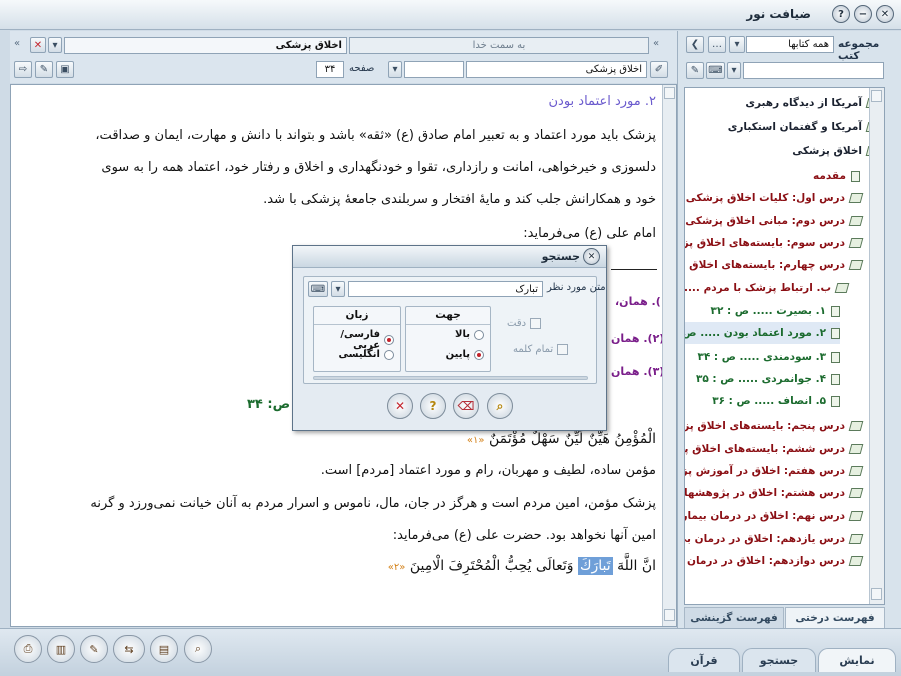 This screenshot has width=901, height=676. I want to click on dialog-close-icon: ✕, so click(591, 256).